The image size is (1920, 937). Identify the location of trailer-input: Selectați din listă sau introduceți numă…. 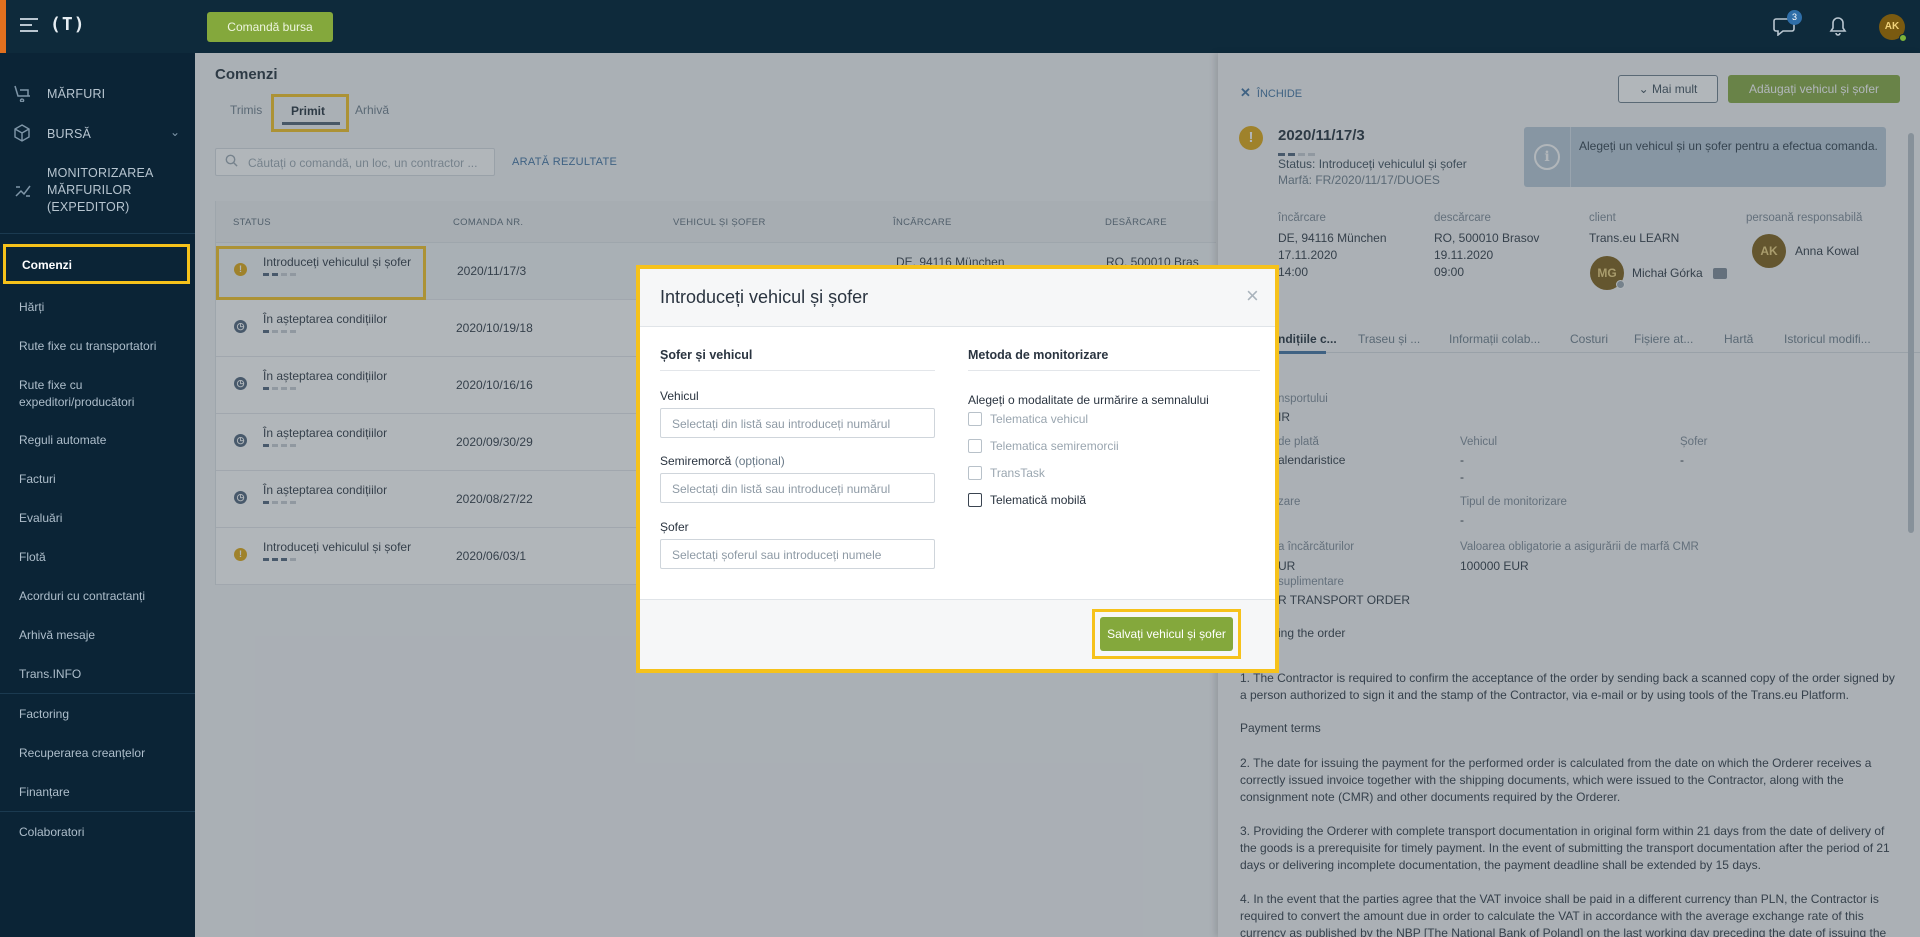
(797, 488).